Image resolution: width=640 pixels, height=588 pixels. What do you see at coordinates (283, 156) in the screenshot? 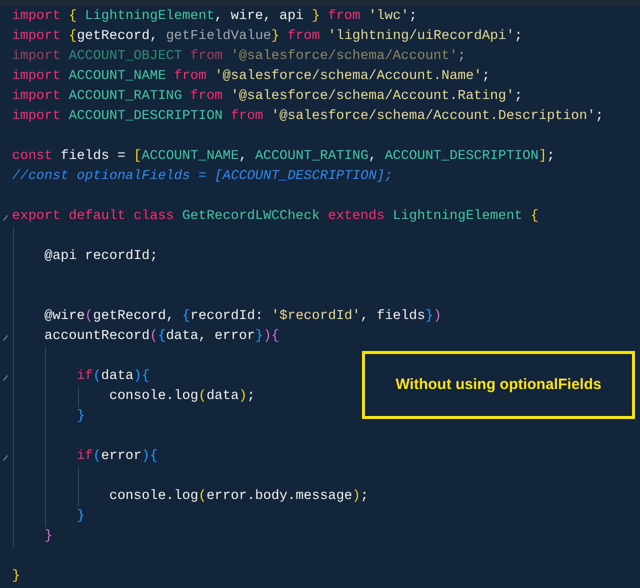
I see `code-line: const fields = [ACCOUNT_NAME, ACCOUNT_RATING, ACCOUNT_DESCRIPTION];` at bounding box center [283, 156].